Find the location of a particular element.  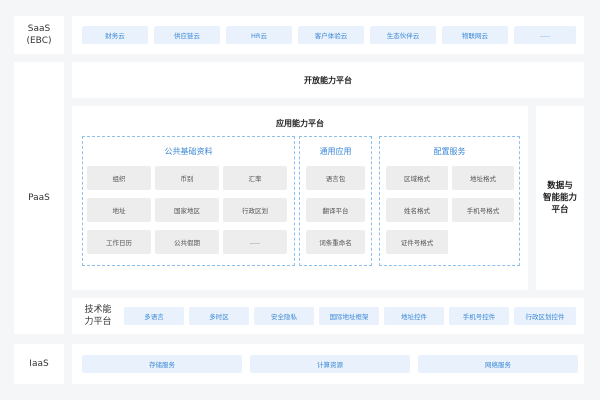

config-service-title: 配置服务 is located at coordinates (449, 151).